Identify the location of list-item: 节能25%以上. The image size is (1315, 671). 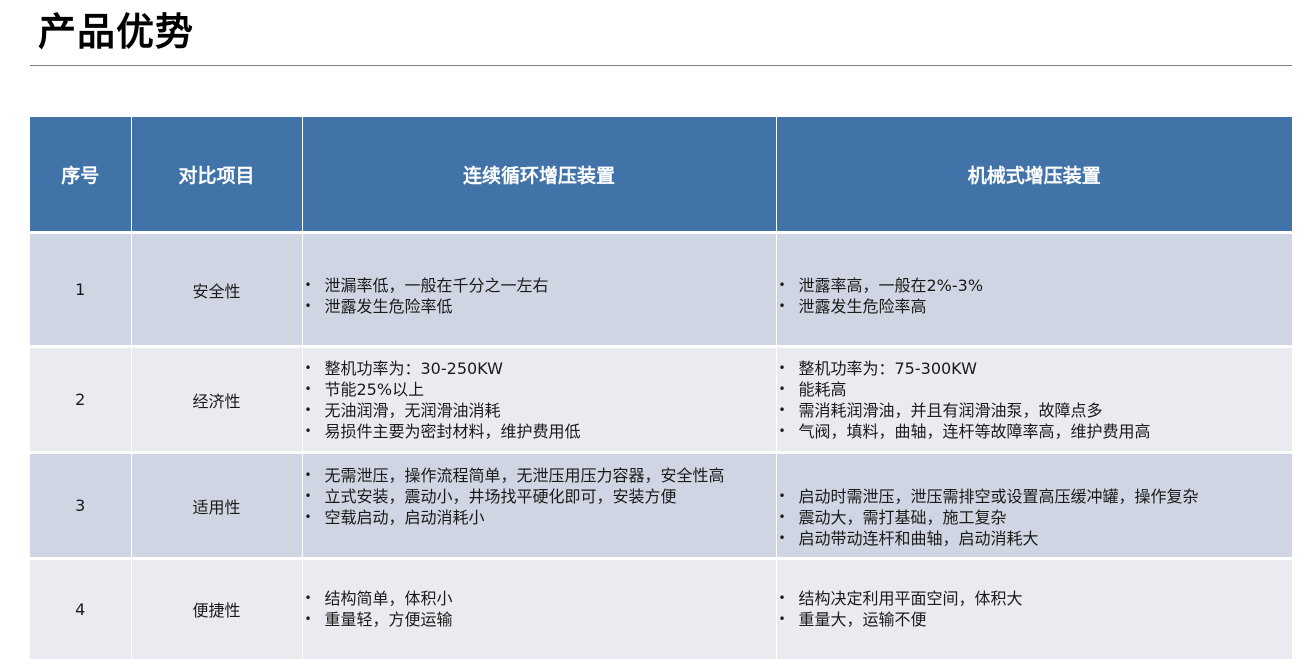
(540, 389).